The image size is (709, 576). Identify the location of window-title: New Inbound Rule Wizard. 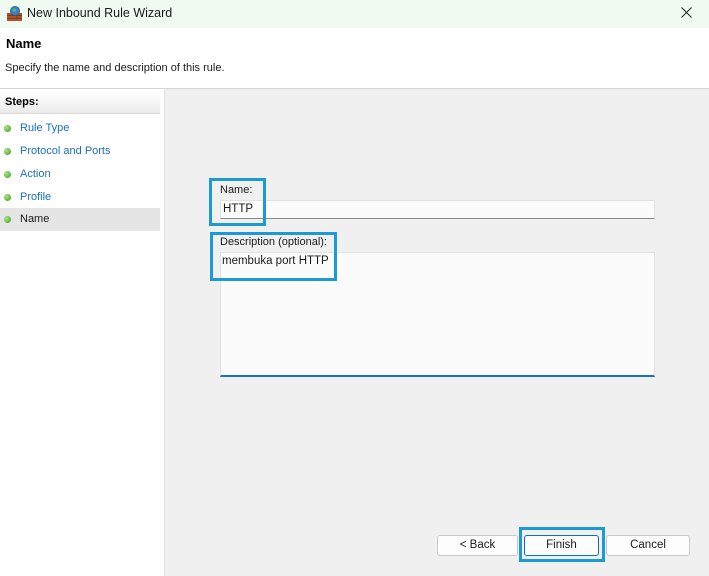
(100, 13).